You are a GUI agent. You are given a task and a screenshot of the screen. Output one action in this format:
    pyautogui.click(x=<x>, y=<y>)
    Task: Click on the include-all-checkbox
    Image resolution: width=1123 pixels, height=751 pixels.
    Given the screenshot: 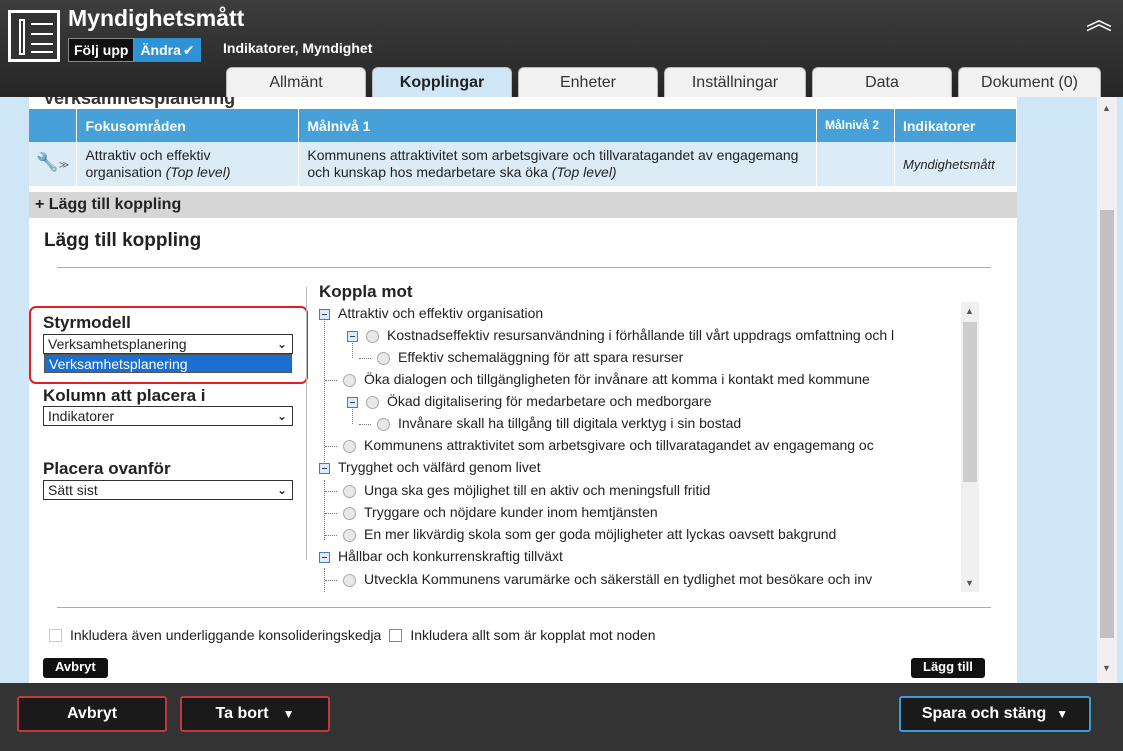 What is the action you would take?
    pyautogui.click(x=396, y=635)
    